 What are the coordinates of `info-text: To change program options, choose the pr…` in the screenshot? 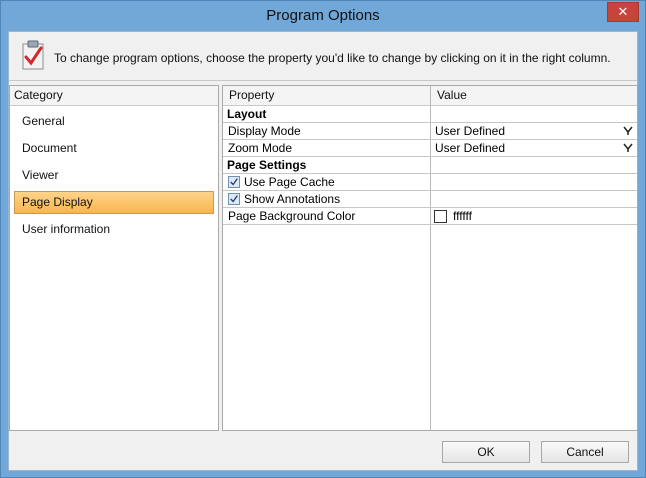 It's located at (332, 58).